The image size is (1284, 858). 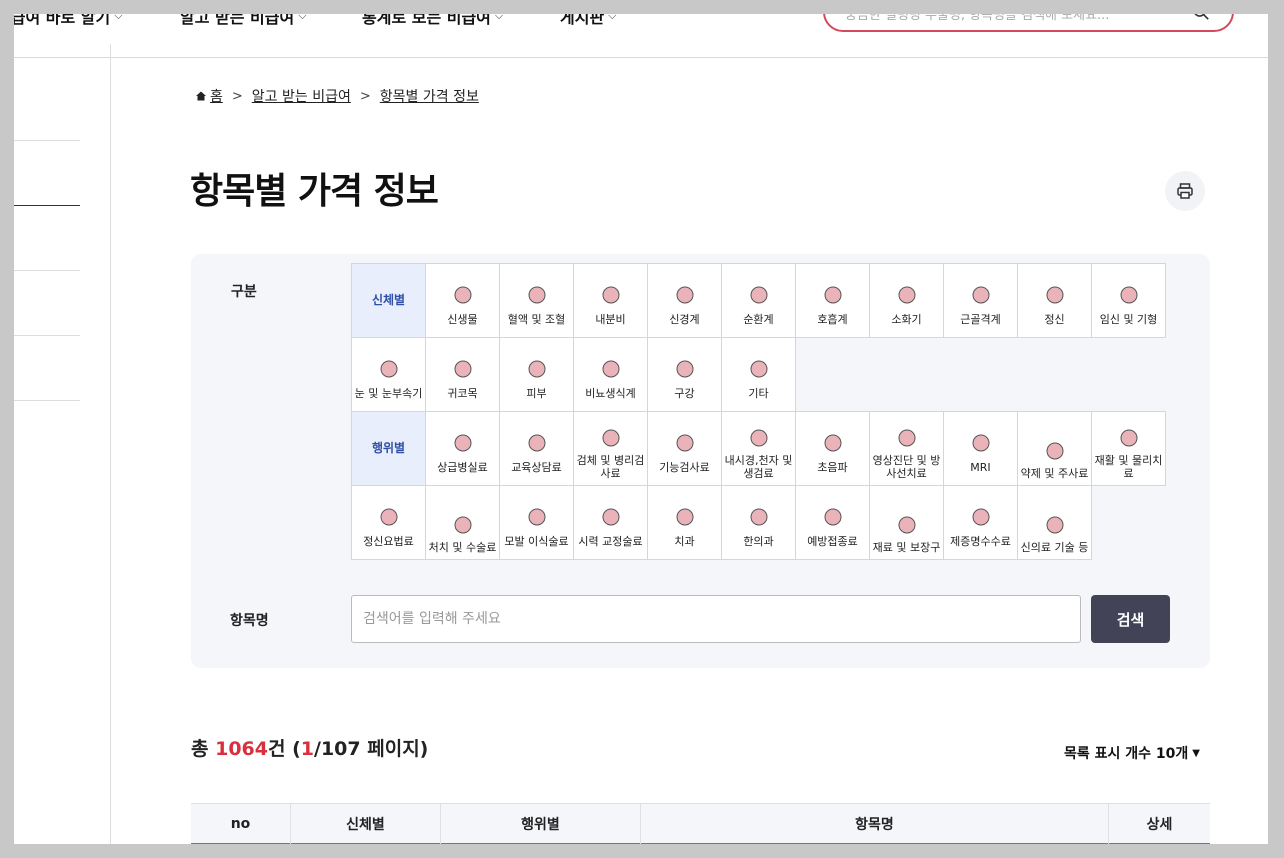 I want to click on eye-icon, so click(x=388, y=369).